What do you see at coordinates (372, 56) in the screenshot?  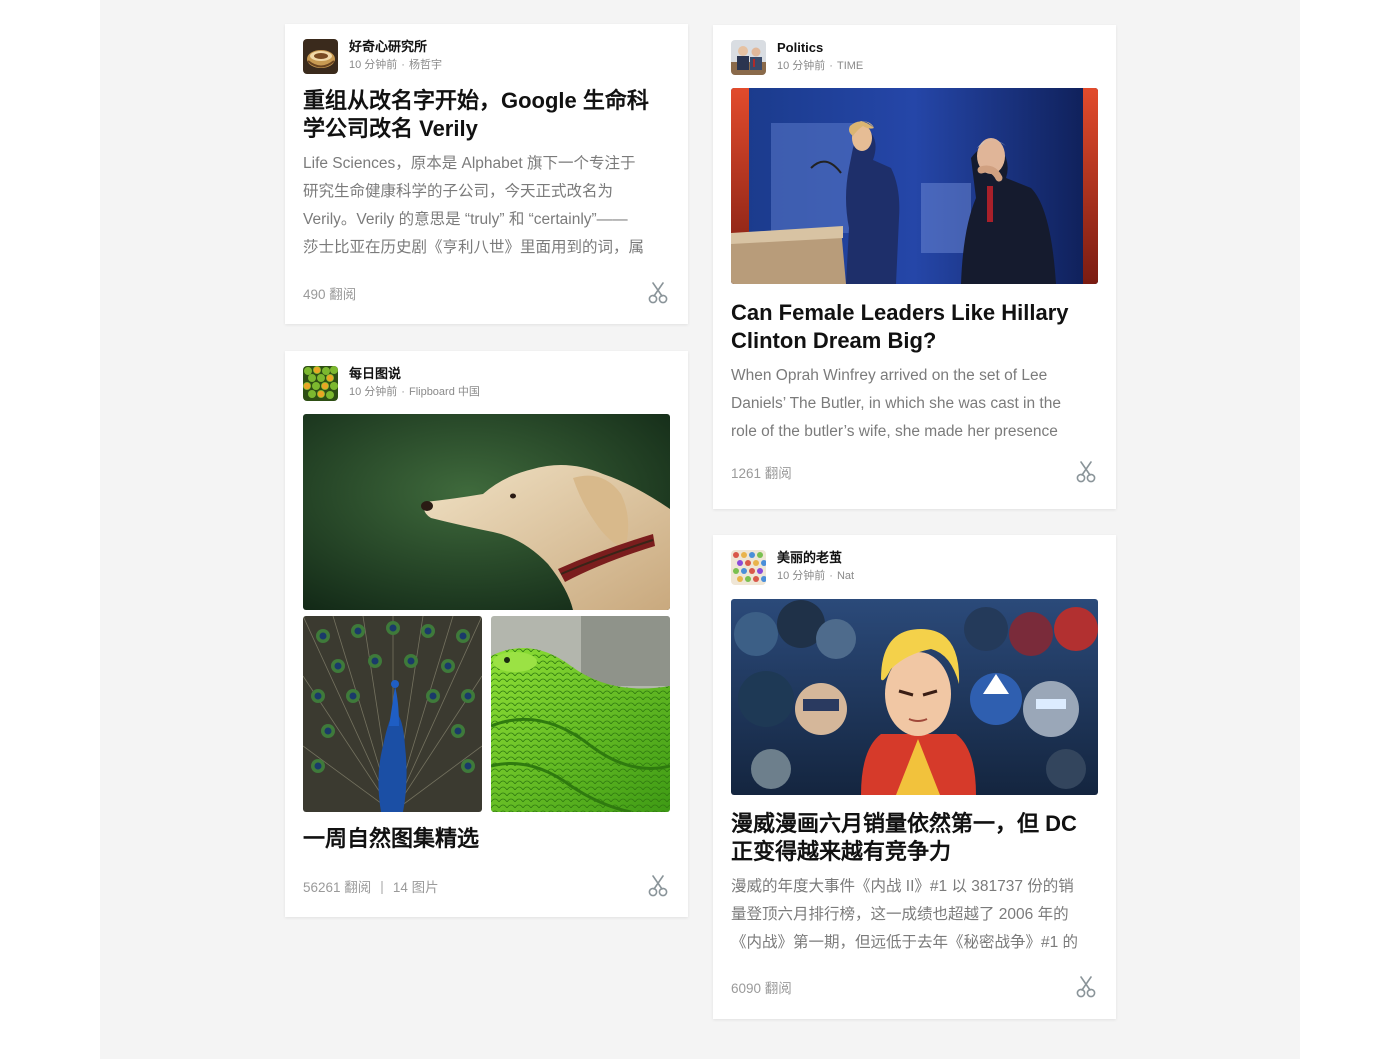 I see `card-header: 好奇心研究所 10 分钟前 · 杨哲宇` at bounding box center [372, 56].